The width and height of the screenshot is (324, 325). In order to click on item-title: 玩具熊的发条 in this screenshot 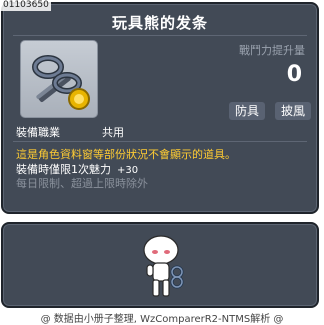, I will do `click(159, 23)`.